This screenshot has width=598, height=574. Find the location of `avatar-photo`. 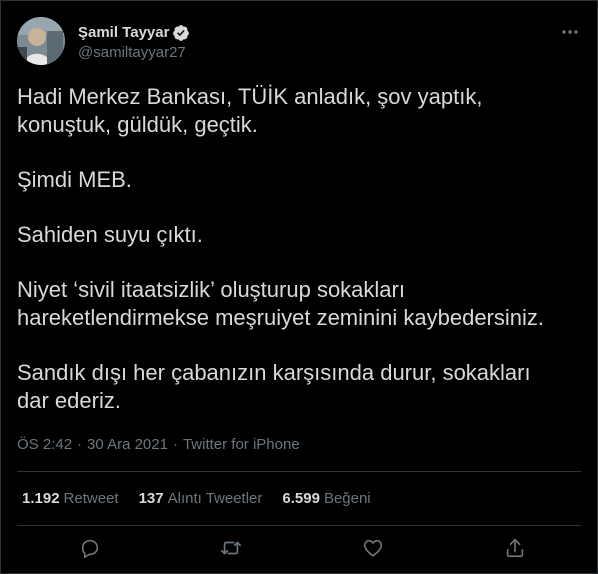

avatar-photo is located at coordinates (41, 41).